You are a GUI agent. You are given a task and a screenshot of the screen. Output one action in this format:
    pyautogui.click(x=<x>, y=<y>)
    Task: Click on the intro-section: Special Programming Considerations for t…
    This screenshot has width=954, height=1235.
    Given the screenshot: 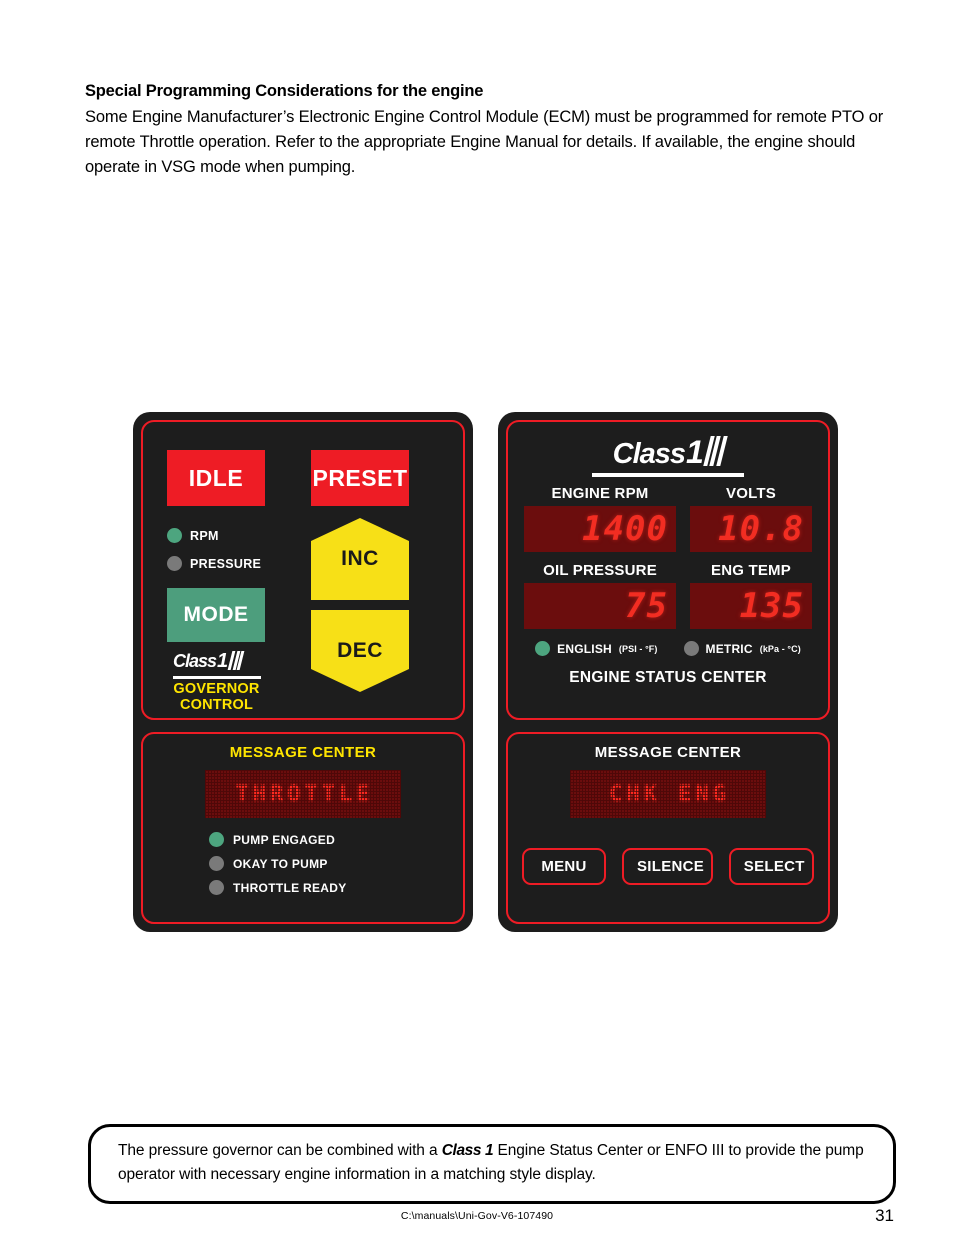 What is the action you would take?
    pyautogui.click(x=497, y=130)
    